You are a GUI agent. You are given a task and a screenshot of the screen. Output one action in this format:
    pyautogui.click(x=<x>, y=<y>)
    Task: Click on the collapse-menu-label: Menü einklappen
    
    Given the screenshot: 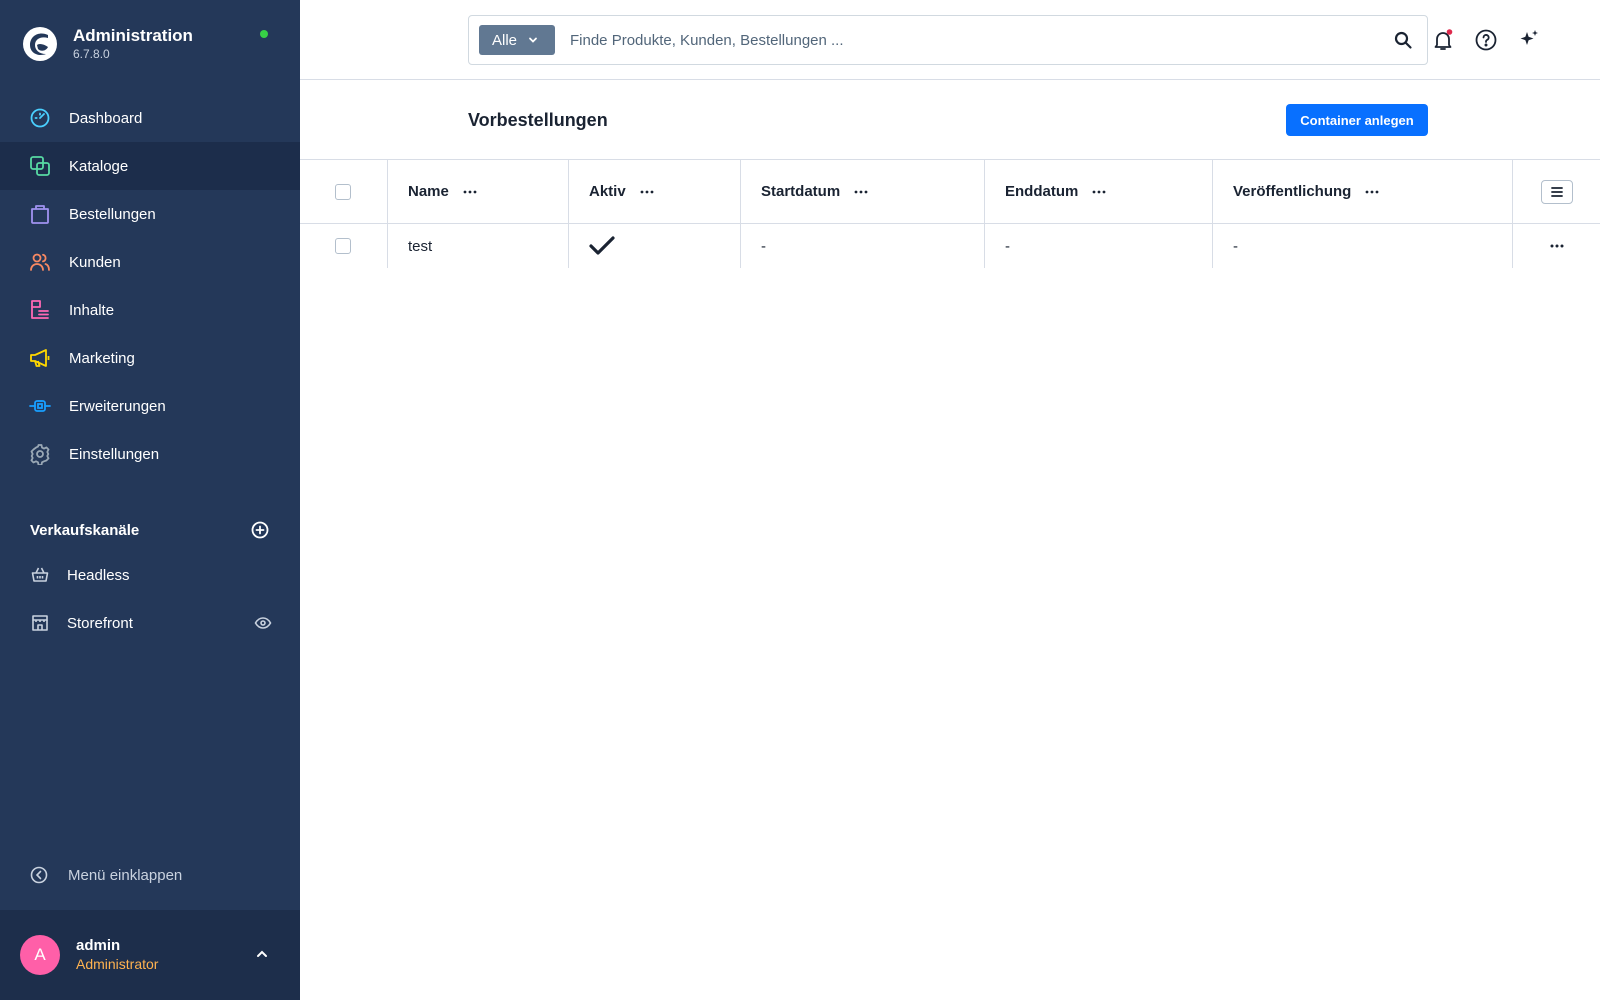 What is the action you would take?
    pyautogui.click(x=125, y=875)
    